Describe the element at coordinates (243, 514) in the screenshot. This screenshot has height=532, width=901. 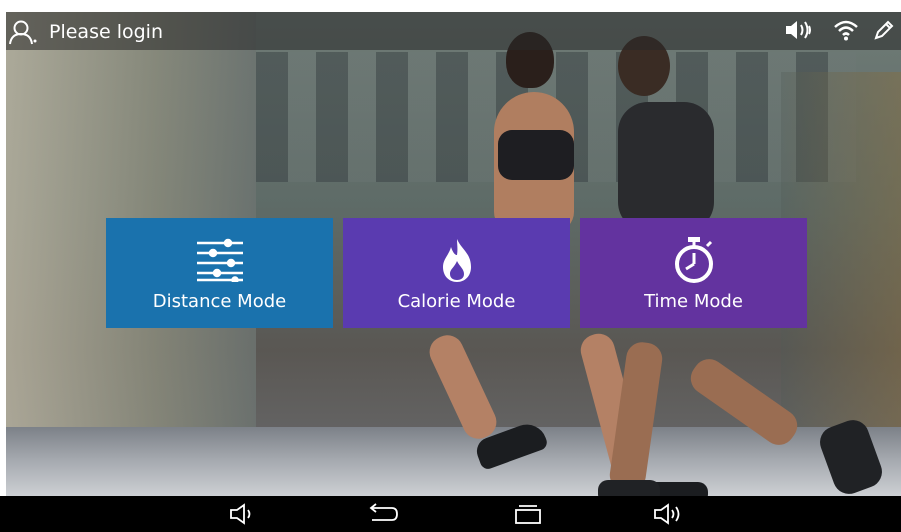
I see `volume-down-icon` at that location.